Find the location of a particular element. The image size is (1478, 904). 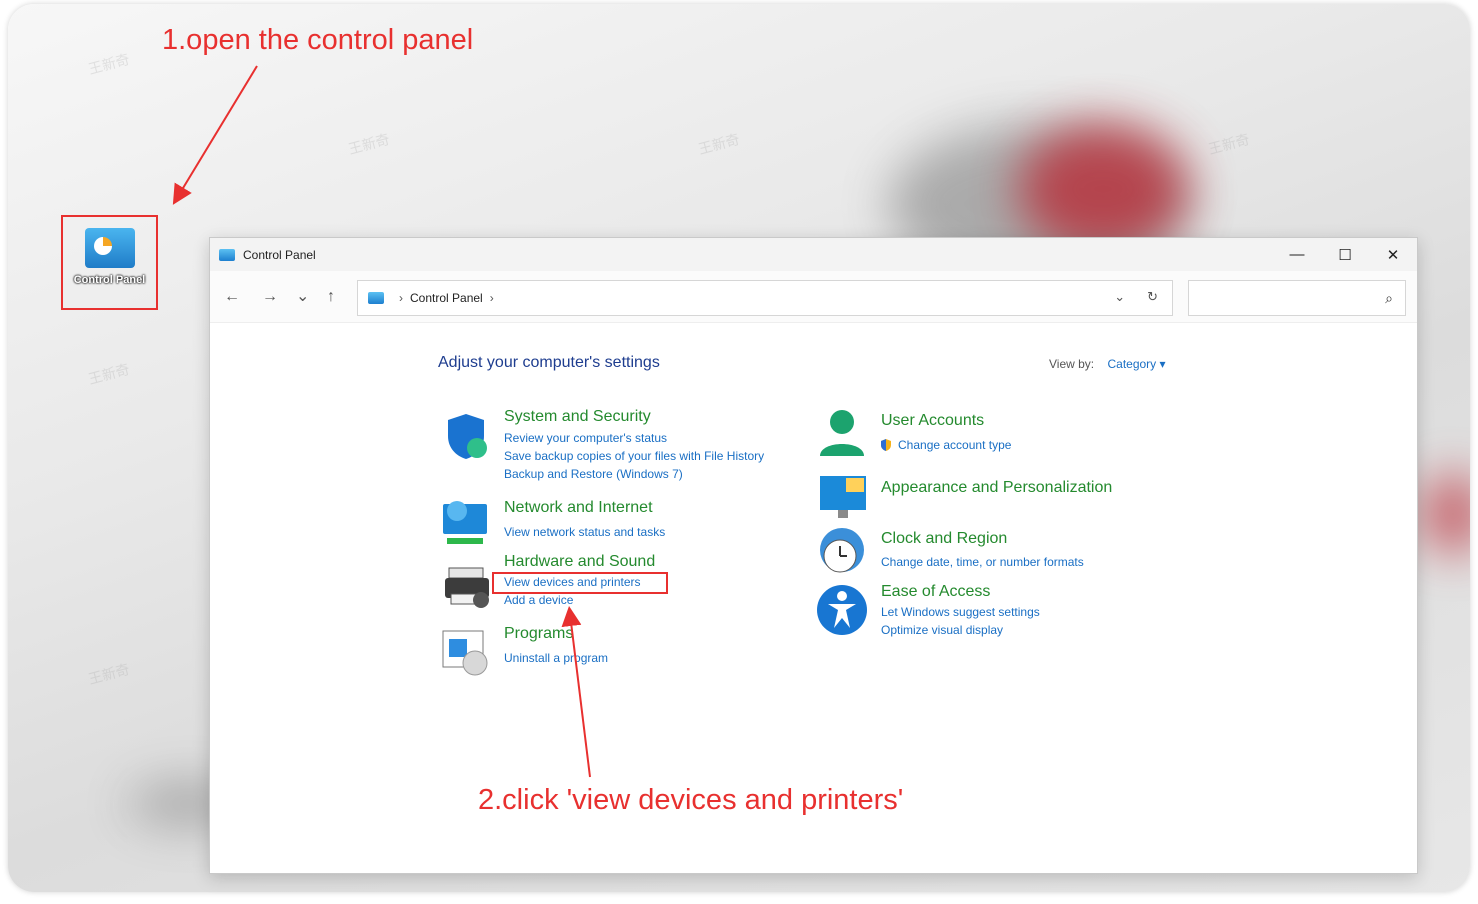

minimize-button: — is located at coordinates (1297, 254).